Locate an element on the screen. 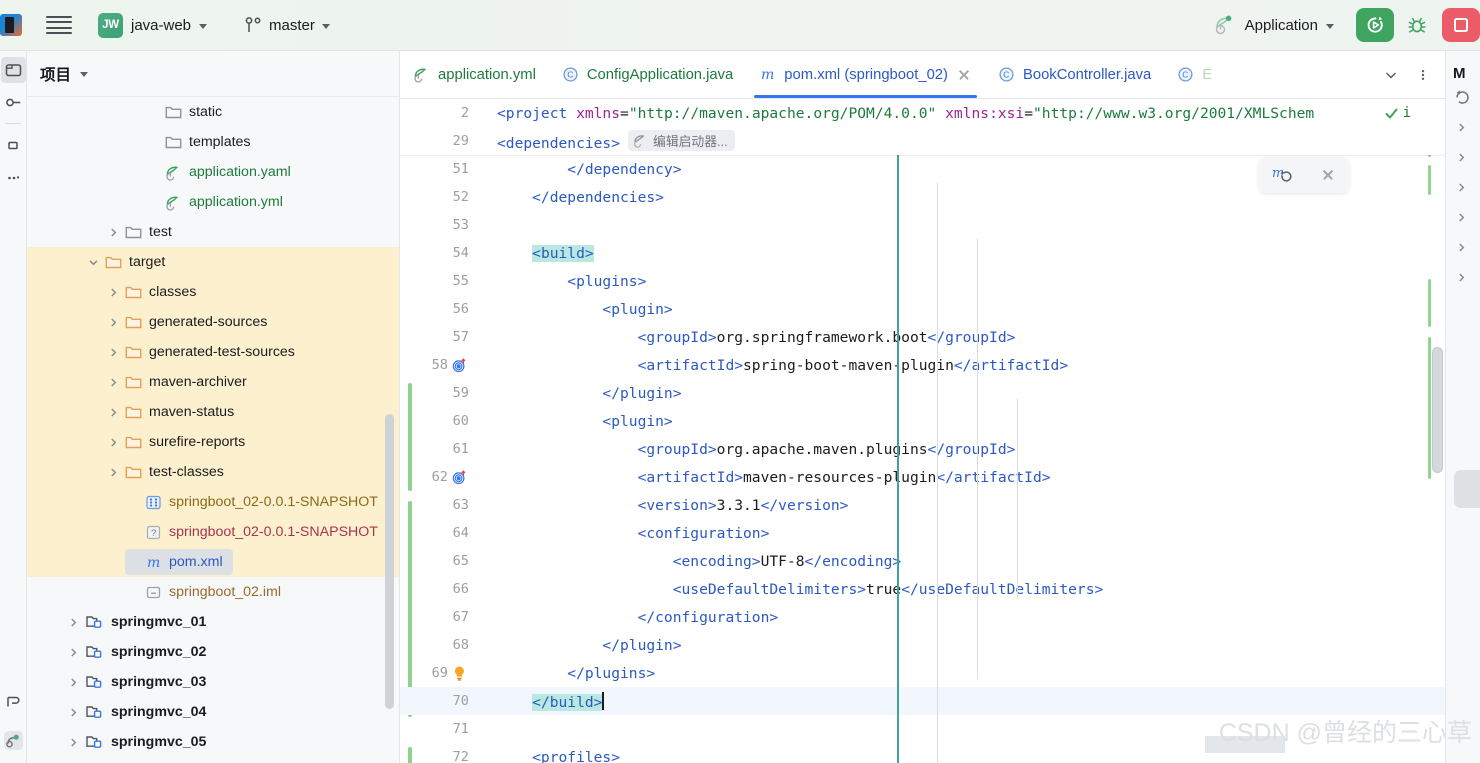 This screenshot has width=1480, height=763. editor-tab-pom-xml-springboot-02-: m pom.xml (springboot_02) is located at coordinates (865, 74).